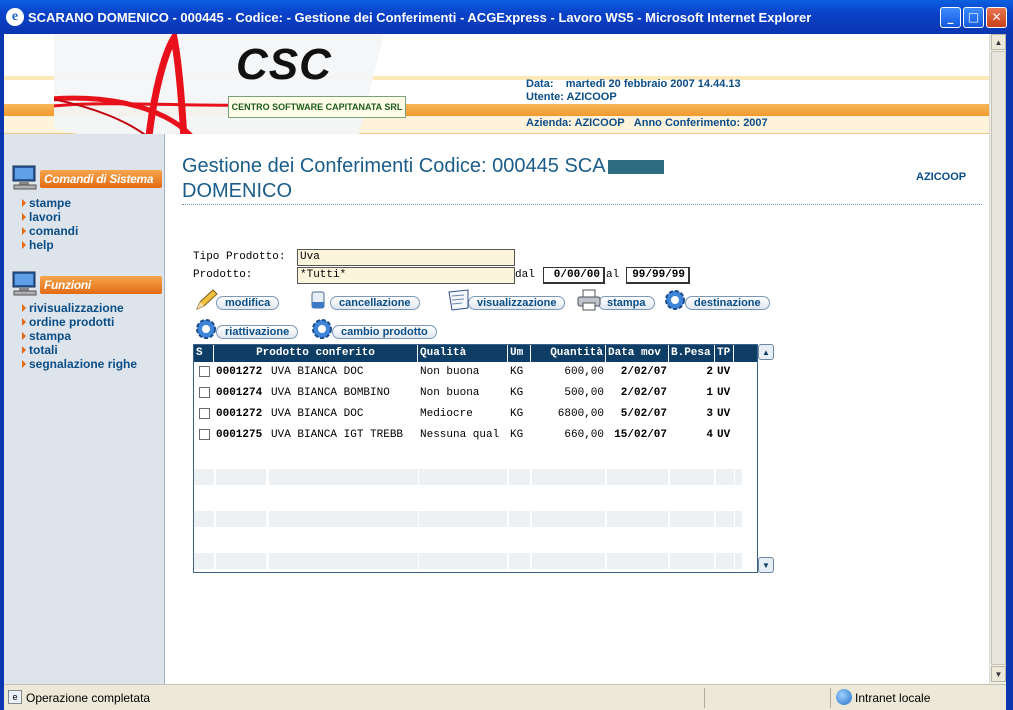 The width and height of the screenshot is (1013, 710). What do you see at coordinates (86, 285) in the screenshot?
I see `sidebar-section-funzioni: Funzioni` at bounding box center [86, 285].